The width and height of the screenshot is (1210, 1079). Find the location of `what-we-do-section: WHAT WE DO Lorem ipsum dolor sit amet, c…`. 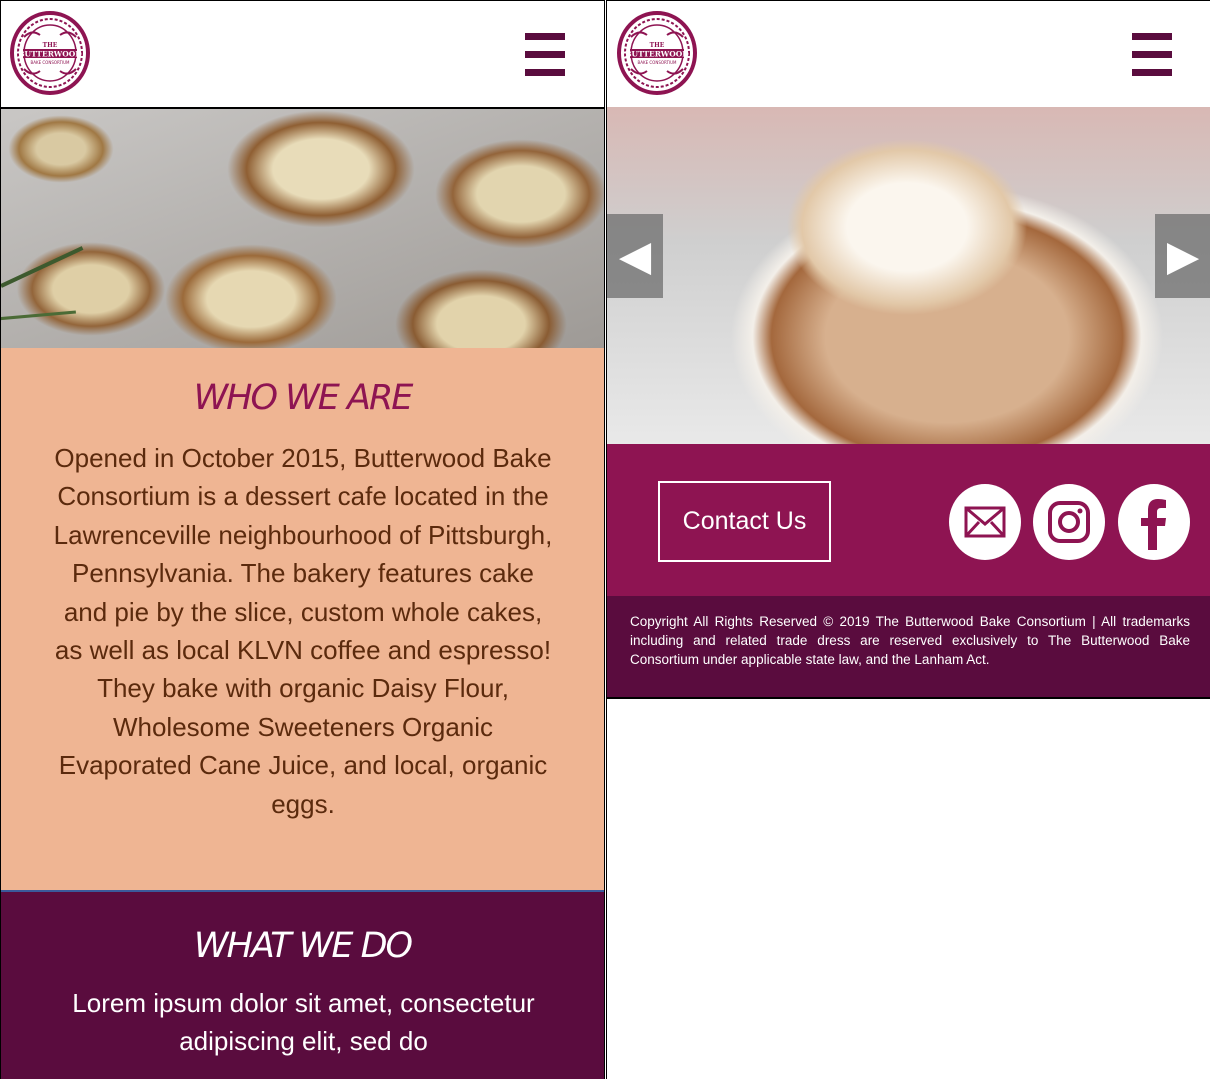

what-we-do-section: WHAT WE DO Lorem ipsum dolor sit amet, c… is located at coordinates (302, 984).